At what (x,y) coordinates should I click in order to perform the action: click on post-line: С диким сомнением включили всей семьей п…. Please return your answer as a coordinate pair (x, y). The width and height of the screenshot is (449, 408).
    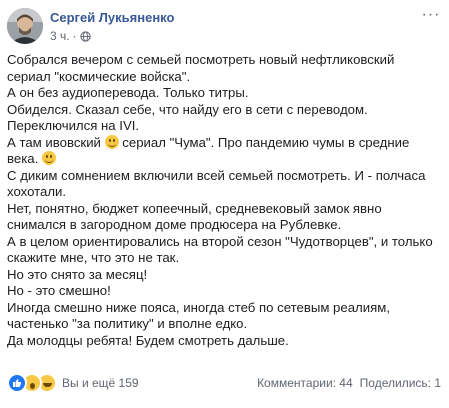
    Looking at the image, I should click on (216, 183).